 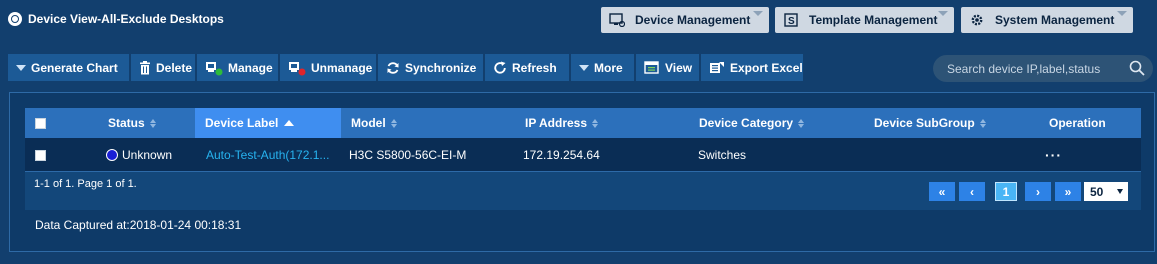 I want to click on trash-icon, so click(x=145, y=67).